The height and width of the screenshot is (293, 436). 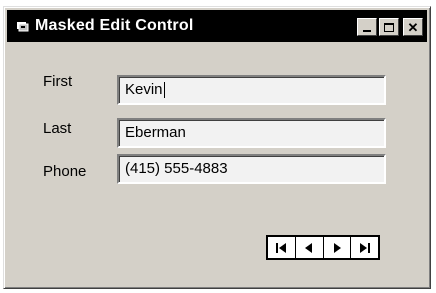 I want to click on first-name-field: Kevin, so click(x=251, y=90).